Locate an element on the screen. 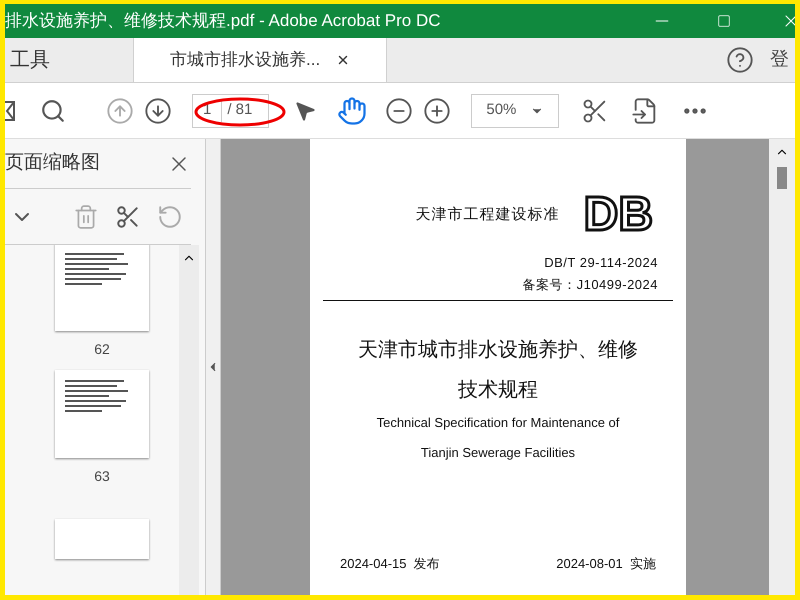 Image resolution: width=800 pixels, height=600 pixels. zoom-in-icon is located at coordinates (437, 110).